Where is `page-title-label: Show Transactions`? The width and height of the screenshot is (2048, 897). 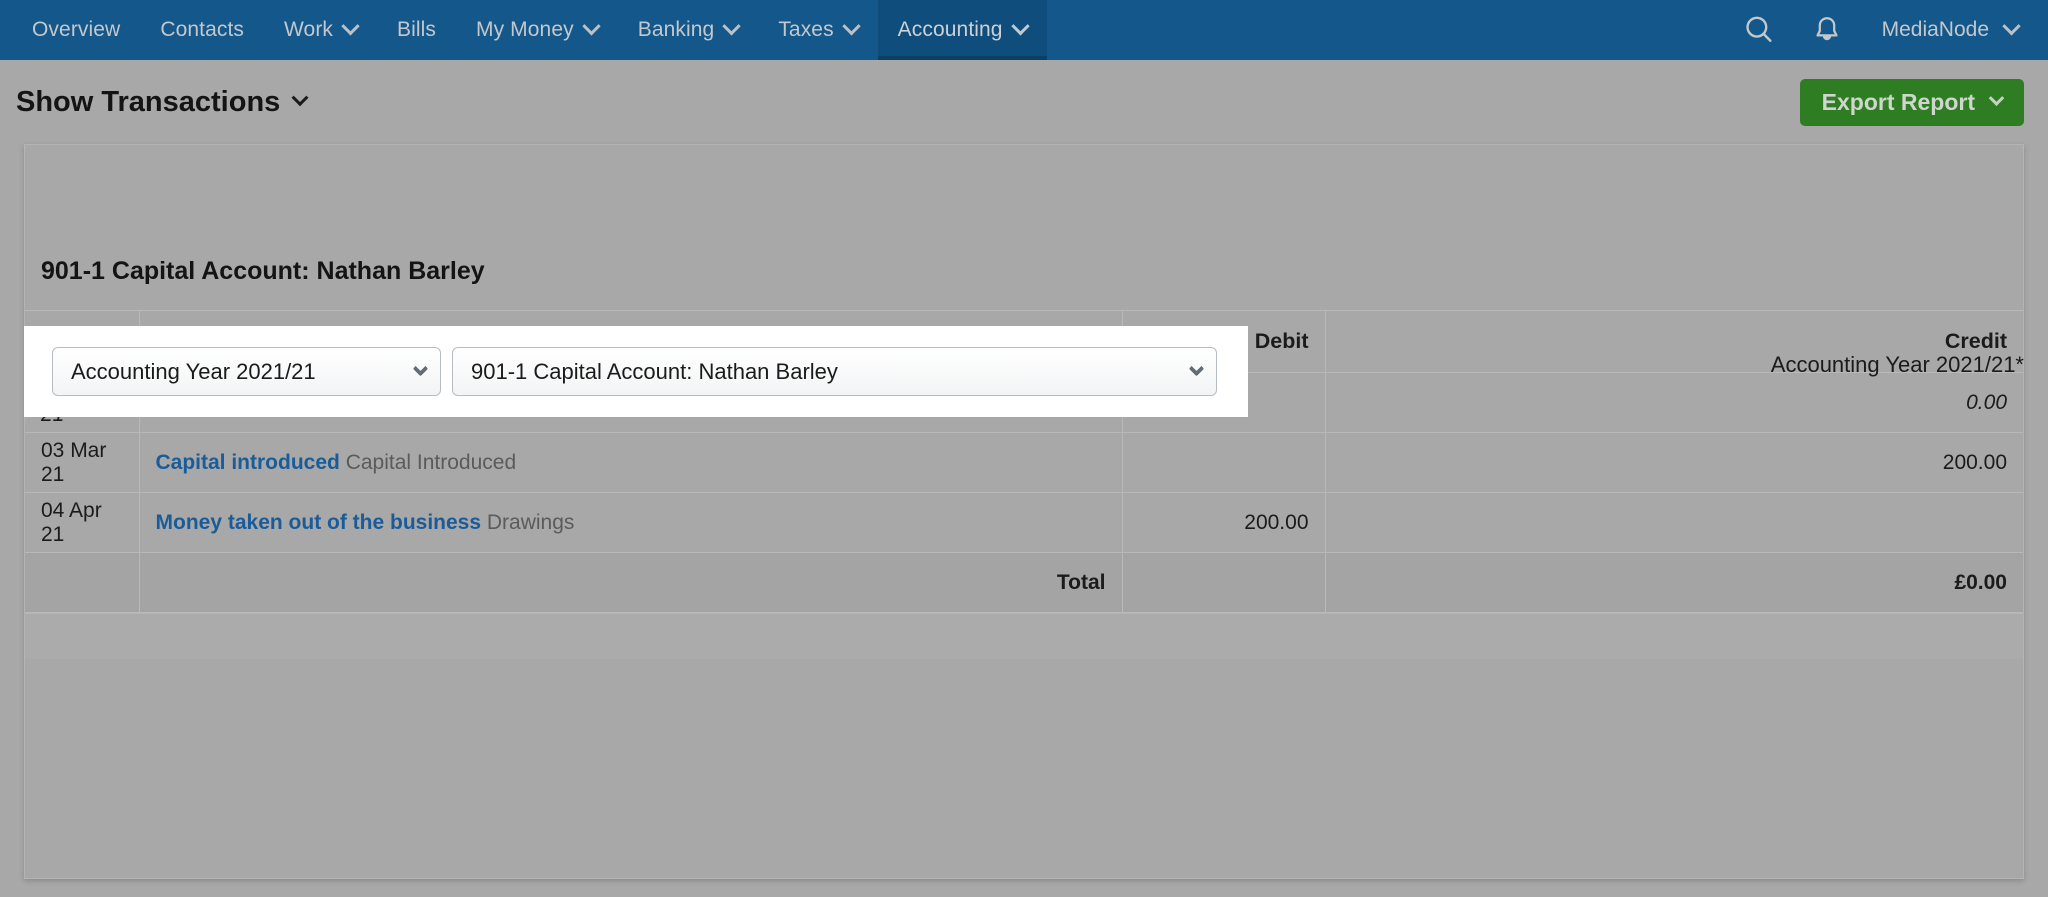 page-title-label: Show Transactions is located at coordinates (148, 101).